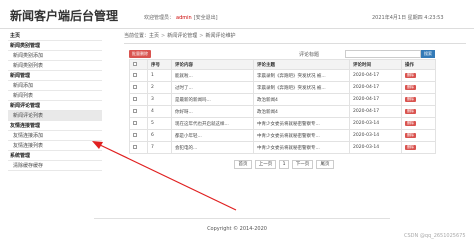 This screenshot has height=242, width=474. What do you see at coordinates (182, 36) in the screenshot?
I see `breadcrumb-item-comments: 新闻评论管理` at bounding box center [182, 36].